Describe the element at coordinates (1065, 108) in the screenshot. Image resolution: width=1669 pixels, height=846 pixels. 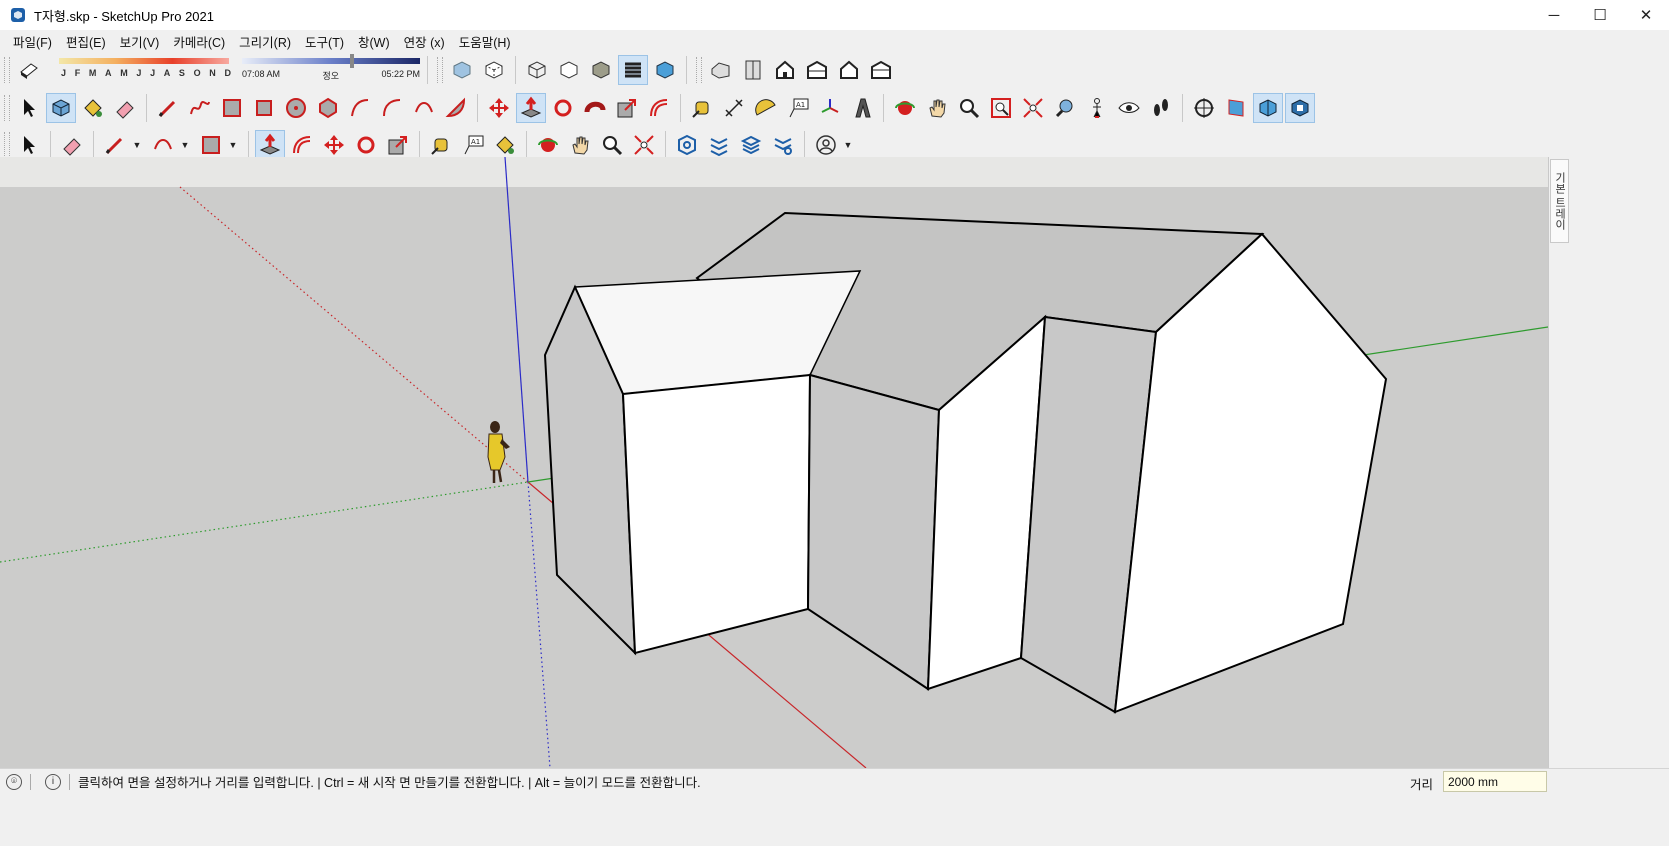
I see `previous-view-button` at that location.